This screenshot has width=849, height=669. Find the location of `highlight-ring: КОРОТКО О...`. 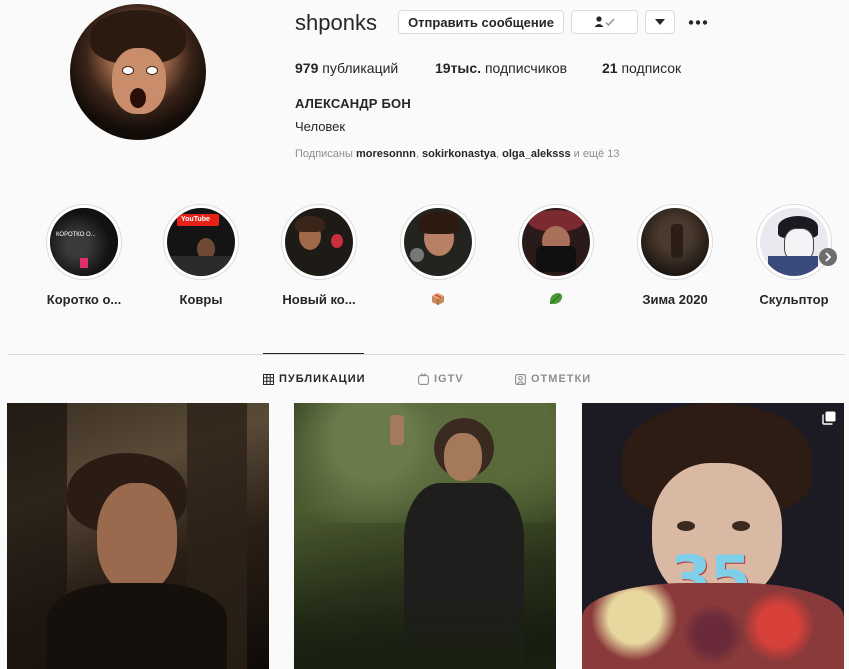

highlight-ring: КОРОТКО О... is located at coordinates (84, 242).